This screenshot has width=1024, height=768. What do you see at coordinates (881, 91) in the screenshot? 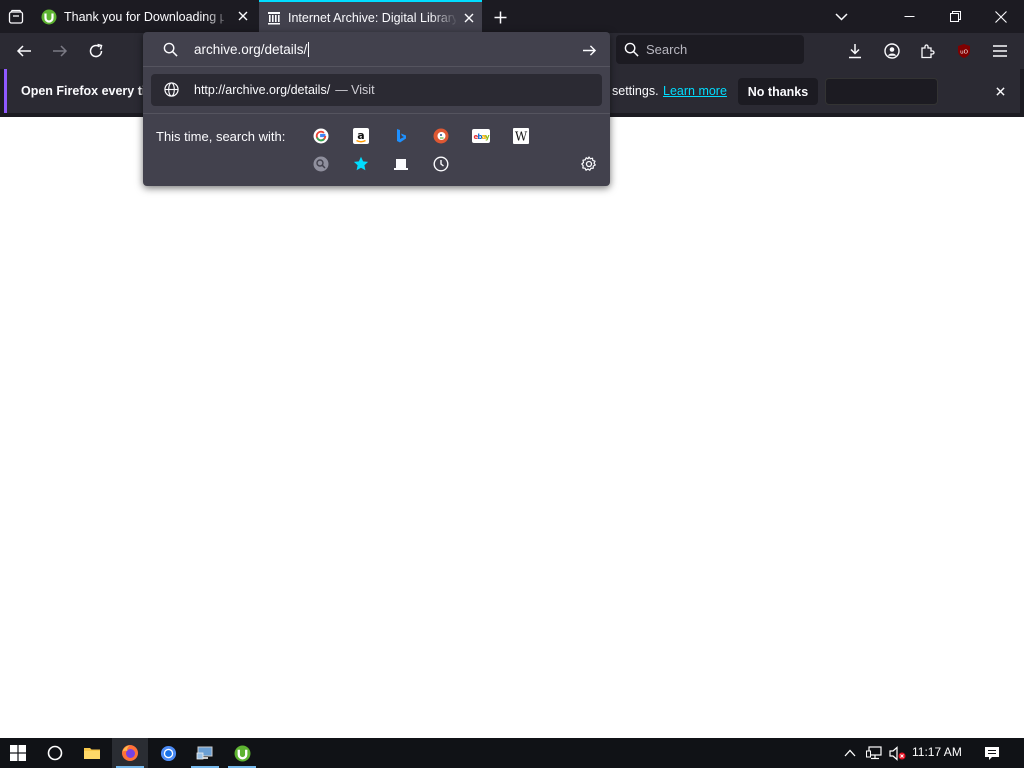
I see `set-default-button` at bounding box center [881, 91].